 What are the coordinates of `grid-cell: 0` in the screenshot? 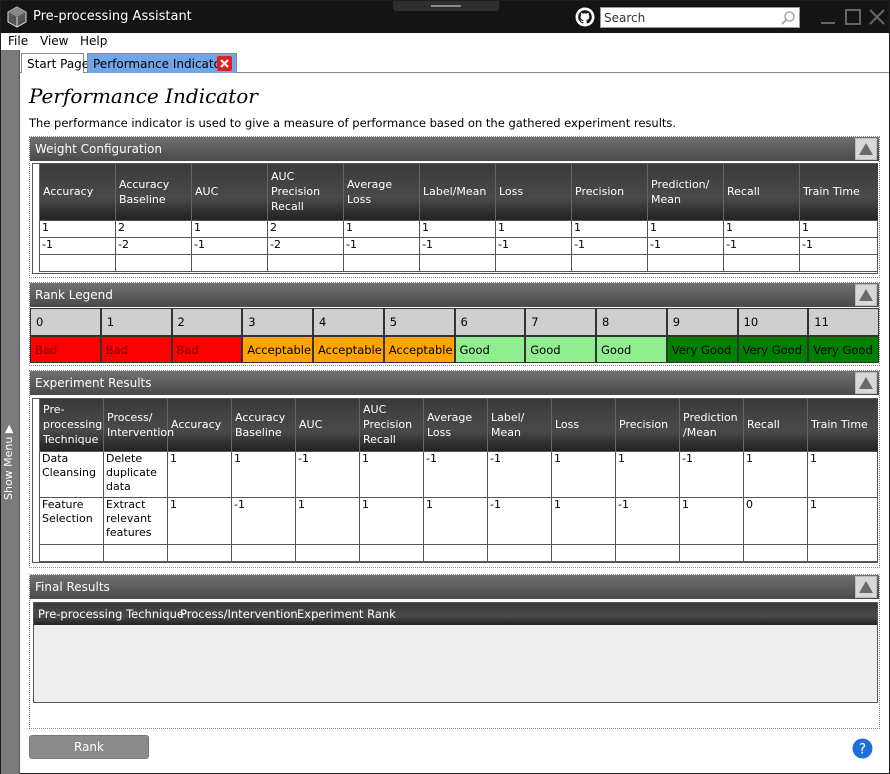 It's located at (775, 520).